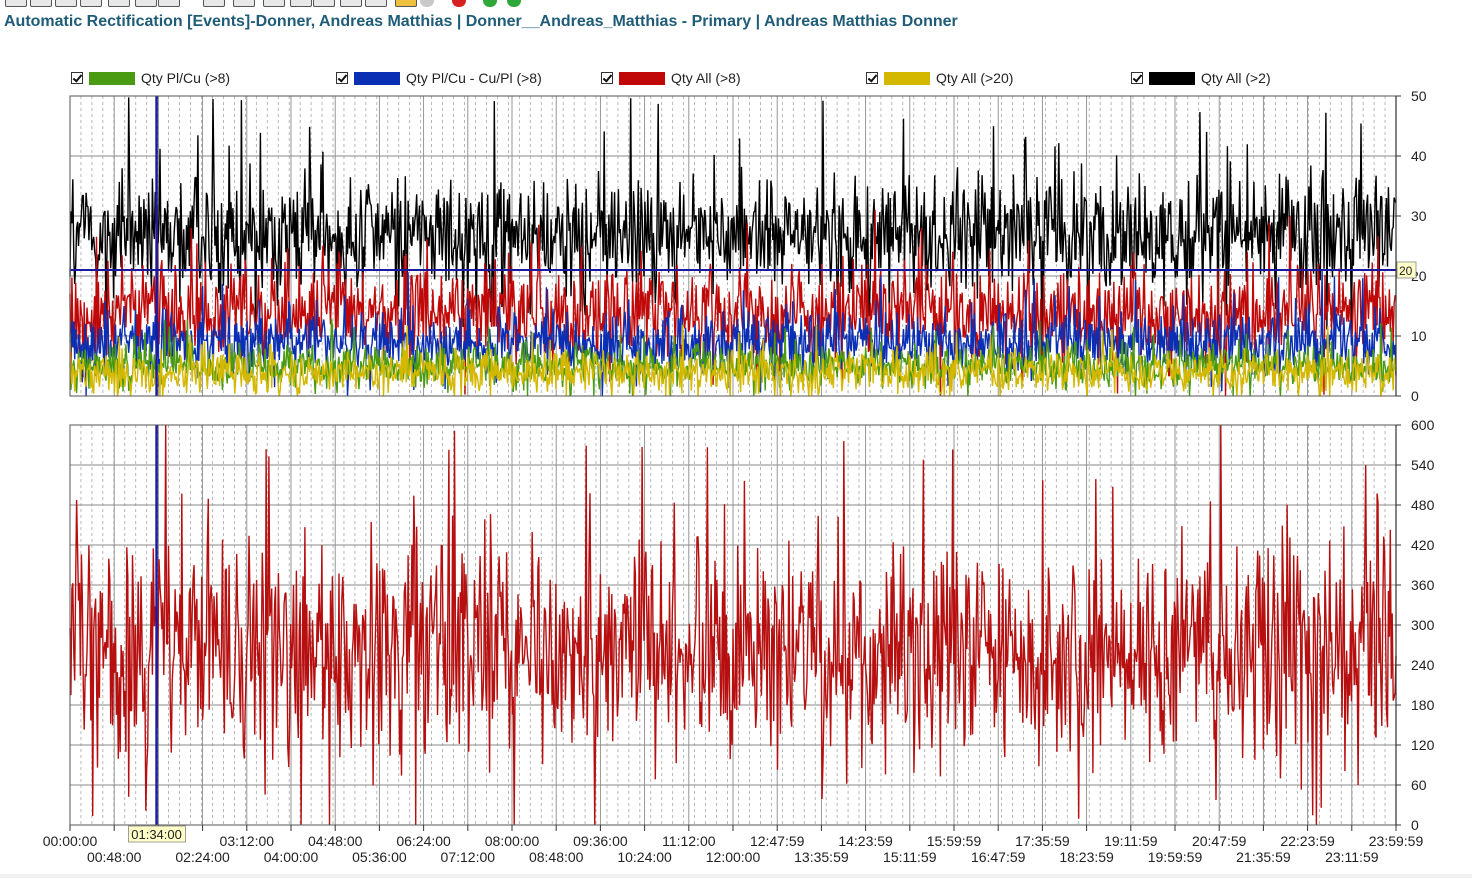 This screenshot has height=878, width=1472. Describe the element at coordinates (1419, 156) in the screenshot. I see `y-tick-label: 40` at that location.